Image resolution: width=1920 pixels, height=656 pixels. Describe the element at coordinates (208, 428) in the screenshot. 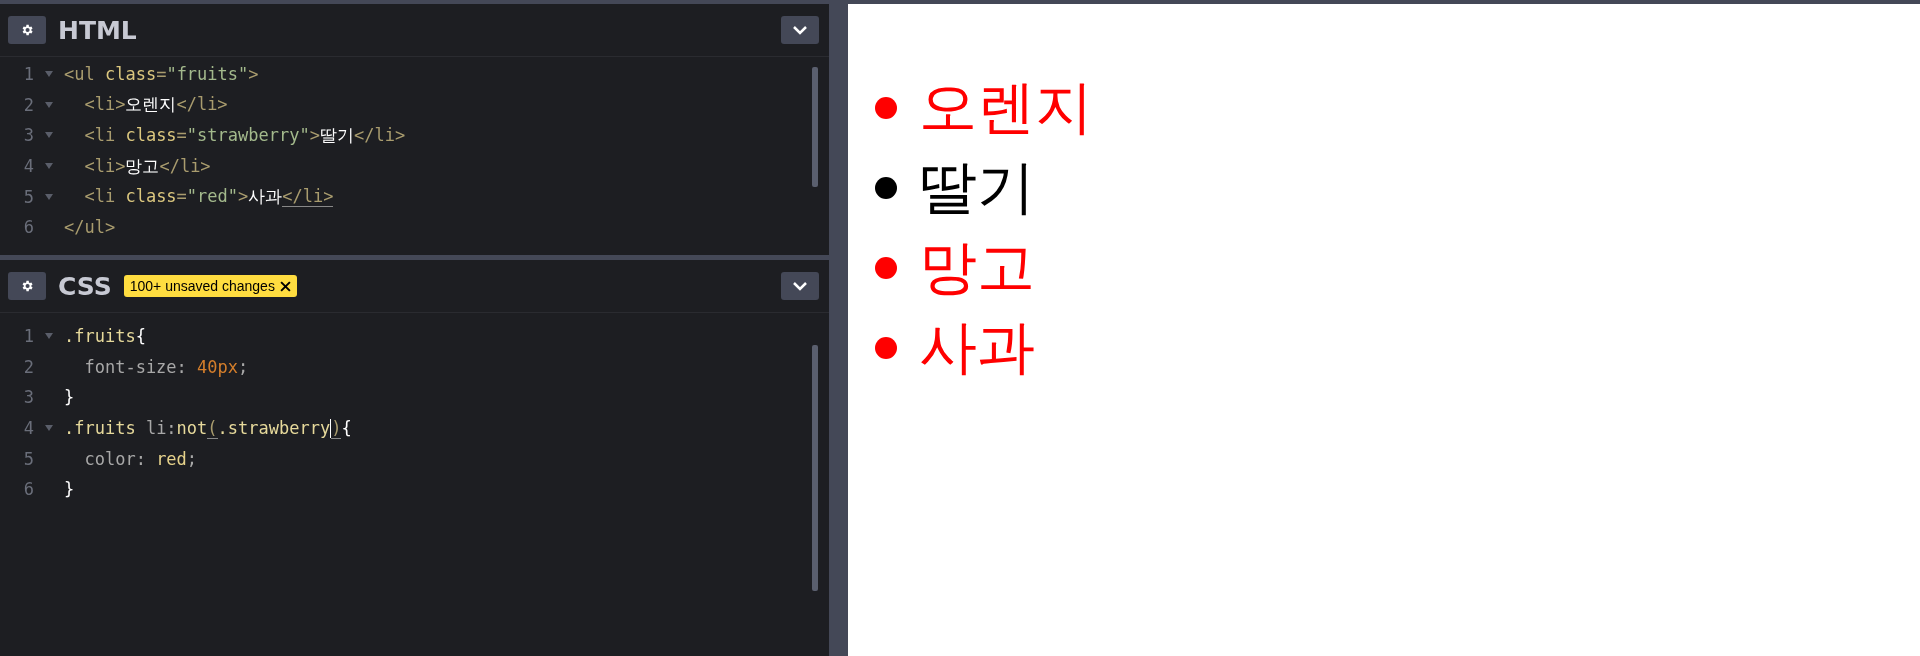

I see `code-line: .fruits li:not(.strawberry){` at that location.